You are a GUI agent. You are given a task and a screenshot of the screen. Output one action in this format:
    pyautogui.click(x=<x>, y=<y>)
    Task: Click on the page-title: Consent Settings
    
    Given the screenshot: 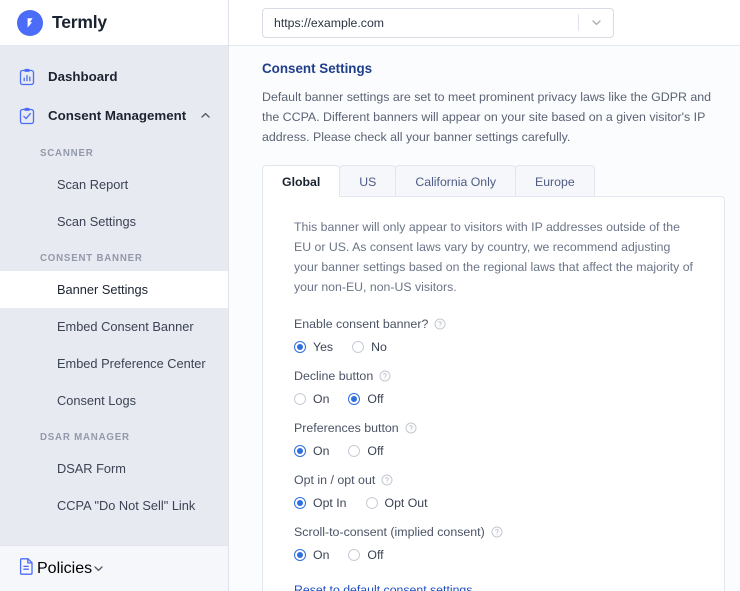 What is the action you would take?
    pyautogui.click(x=317, y=68)
    